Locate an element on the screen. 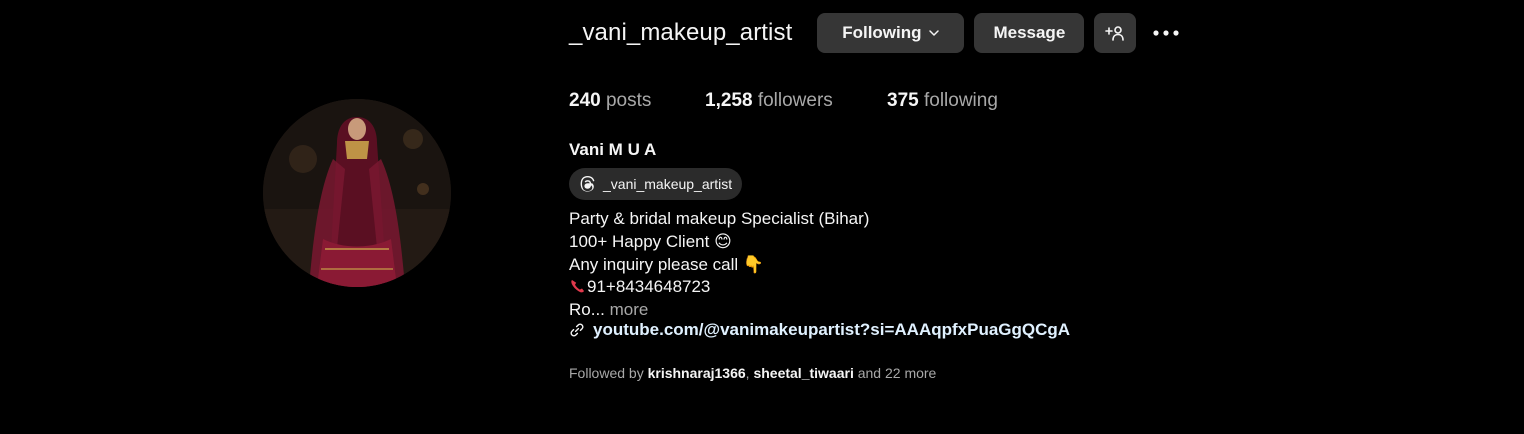  followed-by-prefix: Followed by is located at coordinates (606, 373).